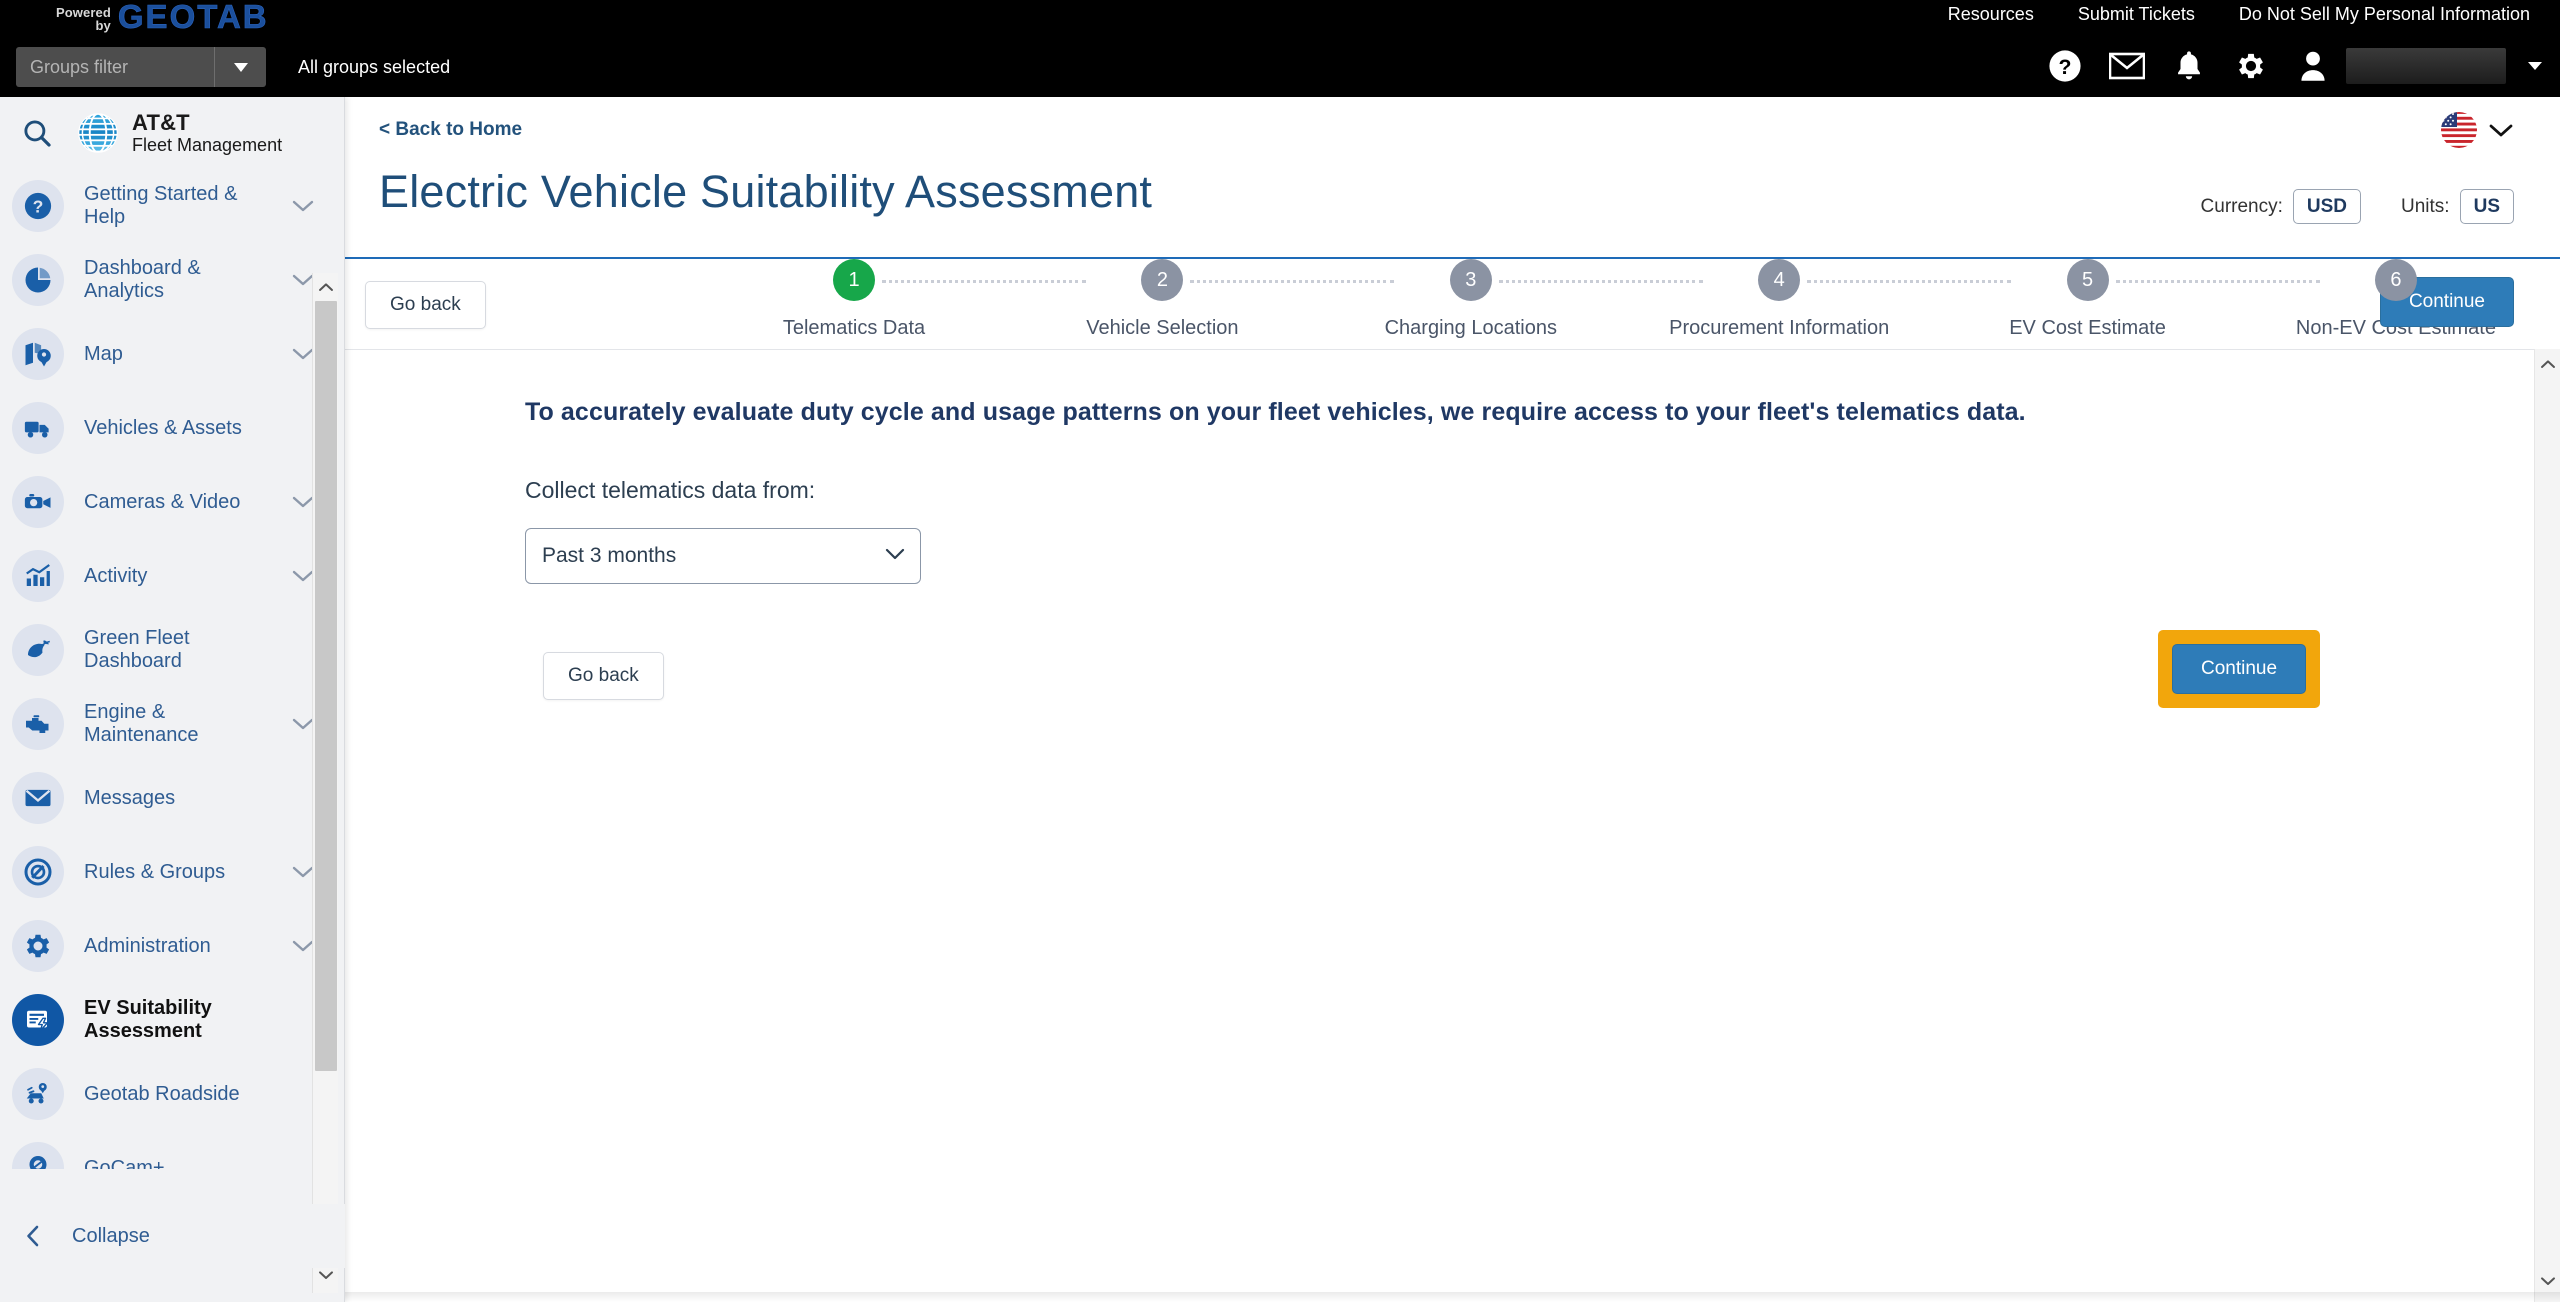  What do you see at coordinates (33, 1236) in the screenshot?
I see `chevron-left-icon` at bounding box center [33, 1236].